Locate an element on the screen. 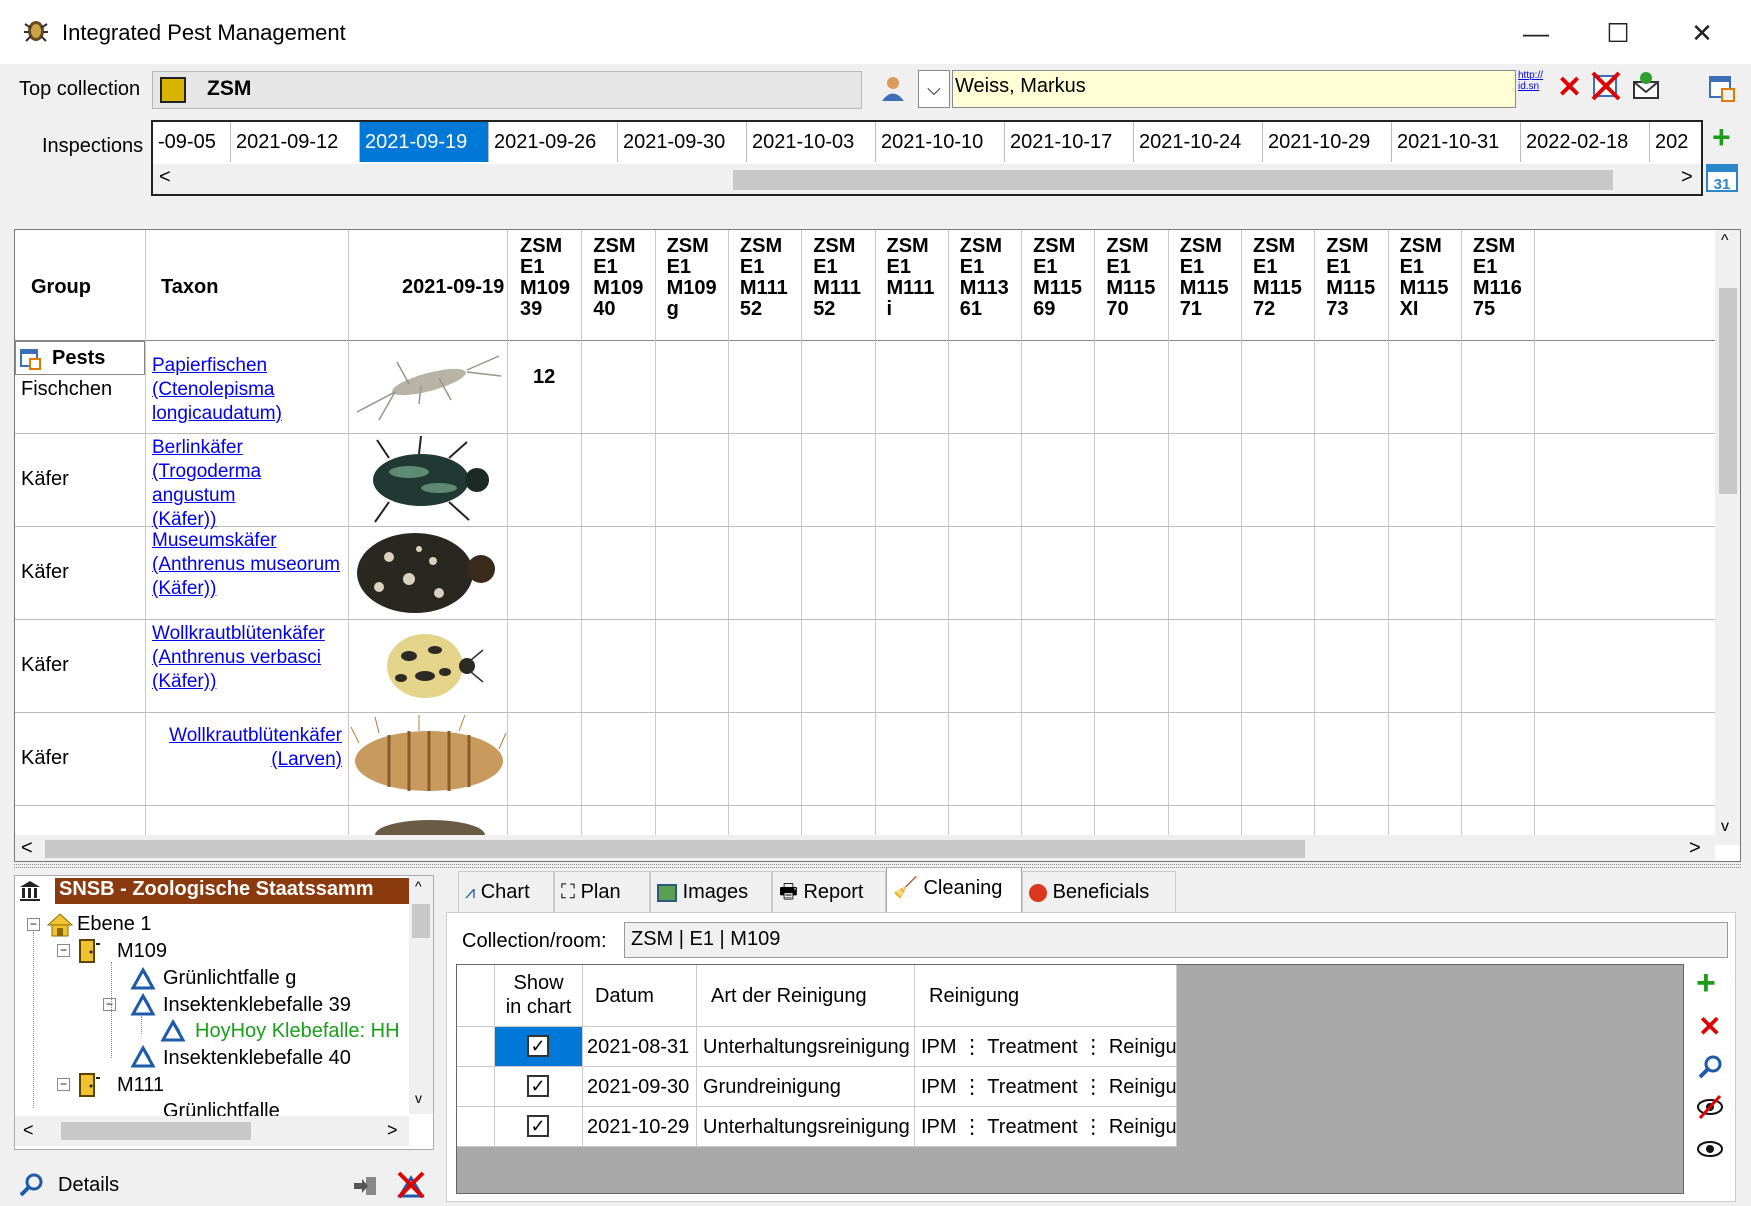 The height and width of the screenshot is (1206, 1751). inspection-tab: 2021-09-30 is located at coordinates (682, 142).